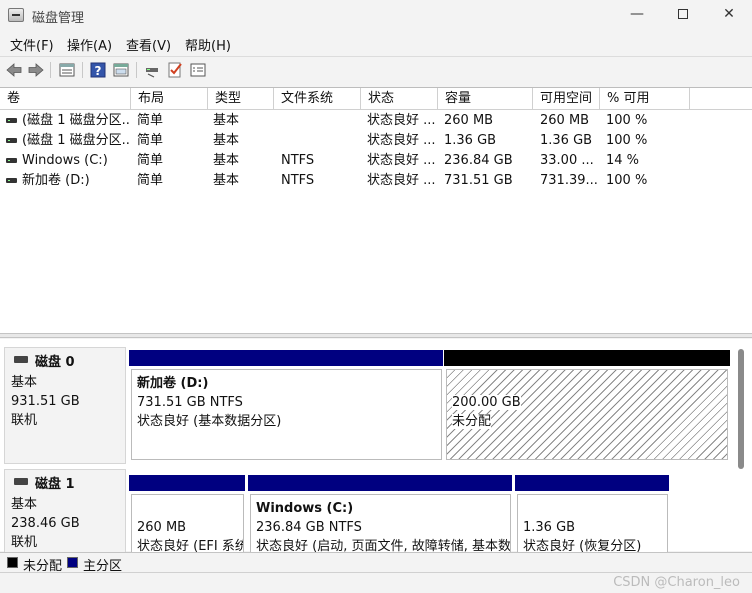 The height and width of the screenshot is (593, 752). What do you see at coordinates (376, 335) in the screenshot?
I see `pane-splitter` at bounding box center [376, 335].